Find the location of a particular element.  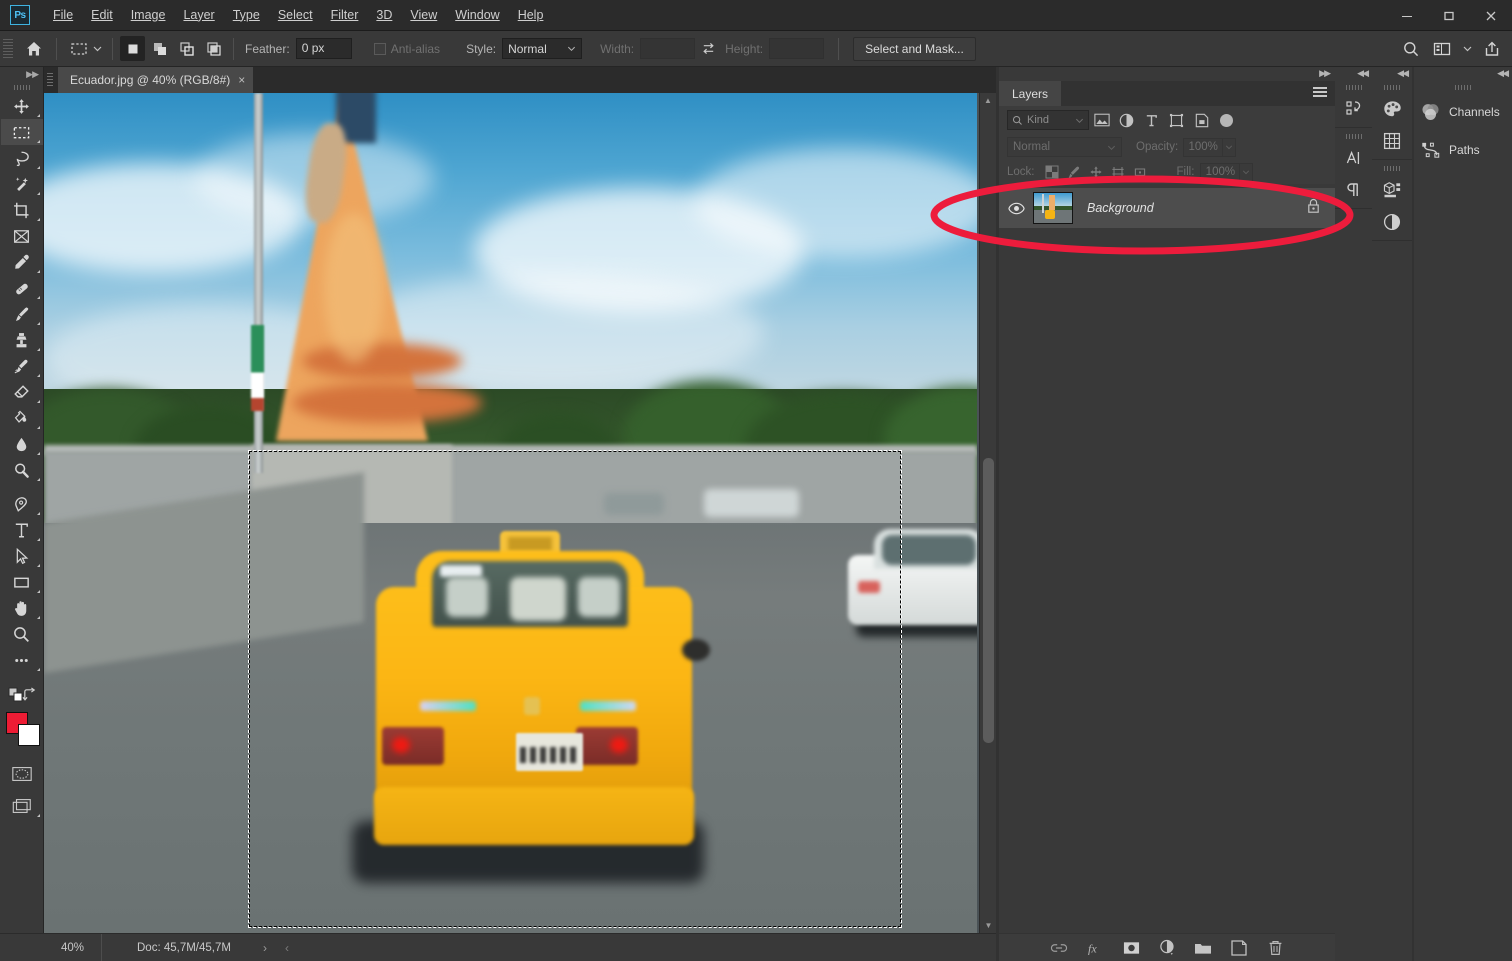

screen-mode-icon is located at coordinates (22, 806).